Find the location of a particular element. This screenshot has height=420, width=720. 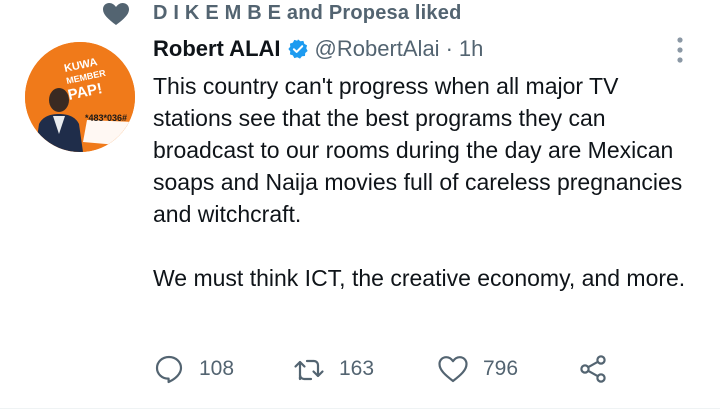

tweet-header: Robert ALAI @RobertAlai · 1h is located at coordinates (318, 49).